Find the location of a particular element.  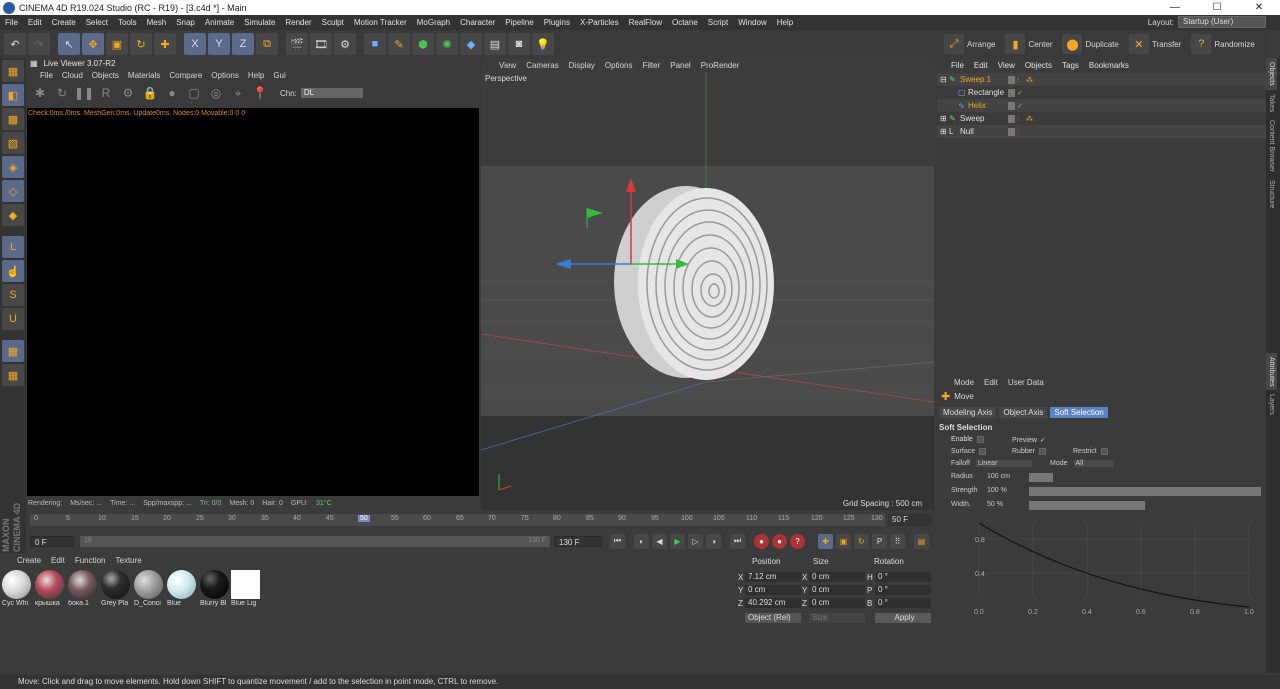

render-picture-viewer-icon: 🎞 is located at coordinates (321, 44).